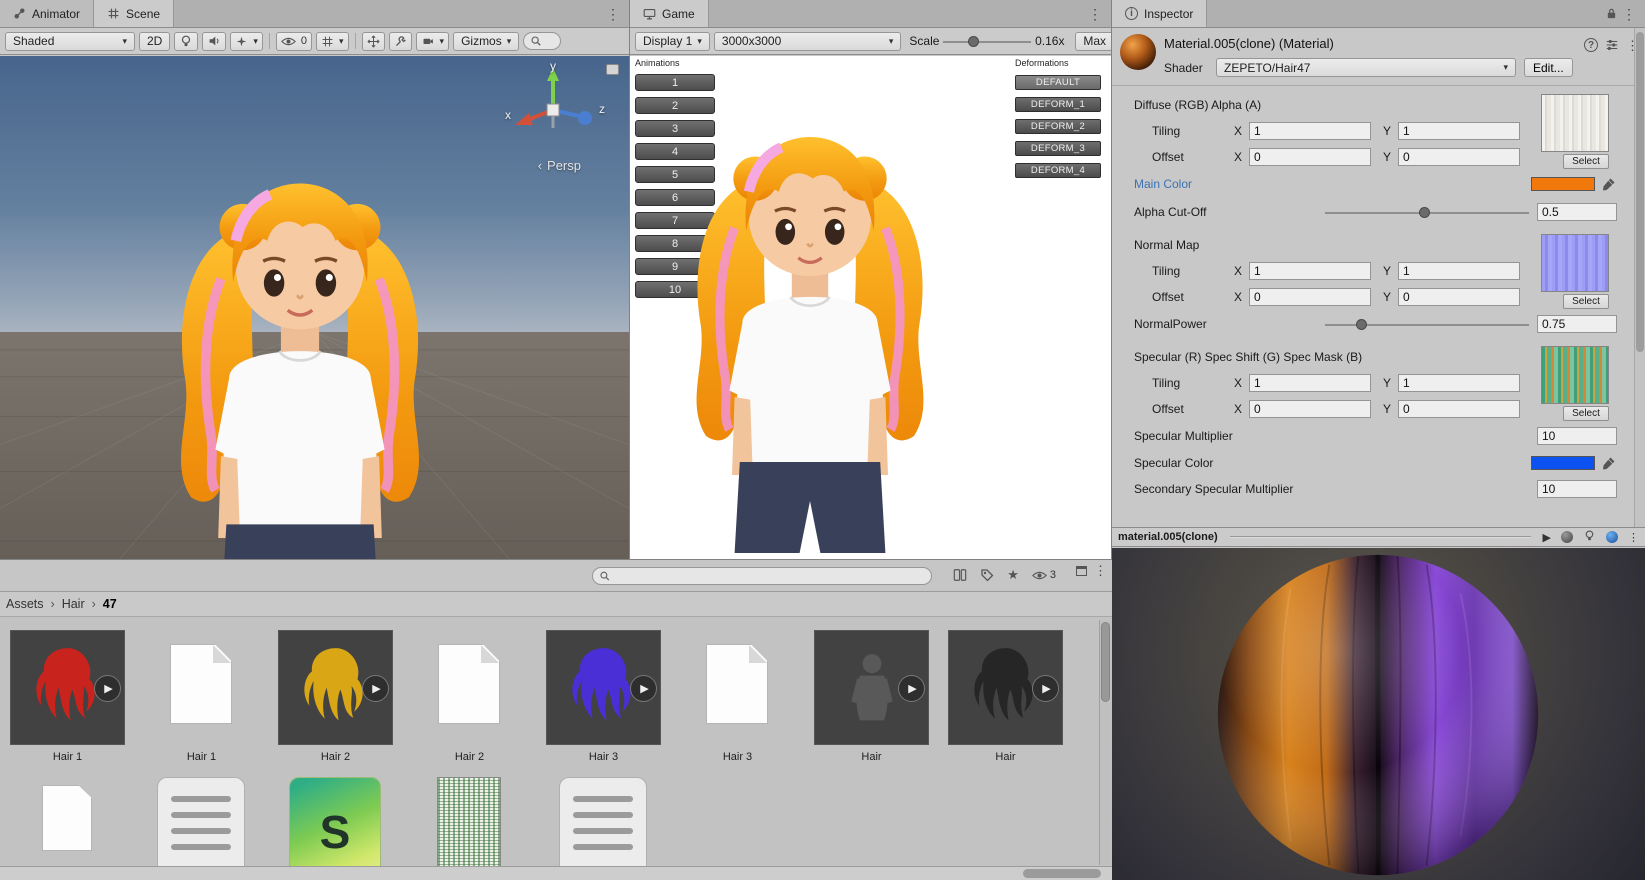 This screenshot has height=880, width=1645. Describe the element at coordinates (1366, 67) in the screenshot. I see `shader-dropdown: ZEPETO/Hair47 ▾` at that location.